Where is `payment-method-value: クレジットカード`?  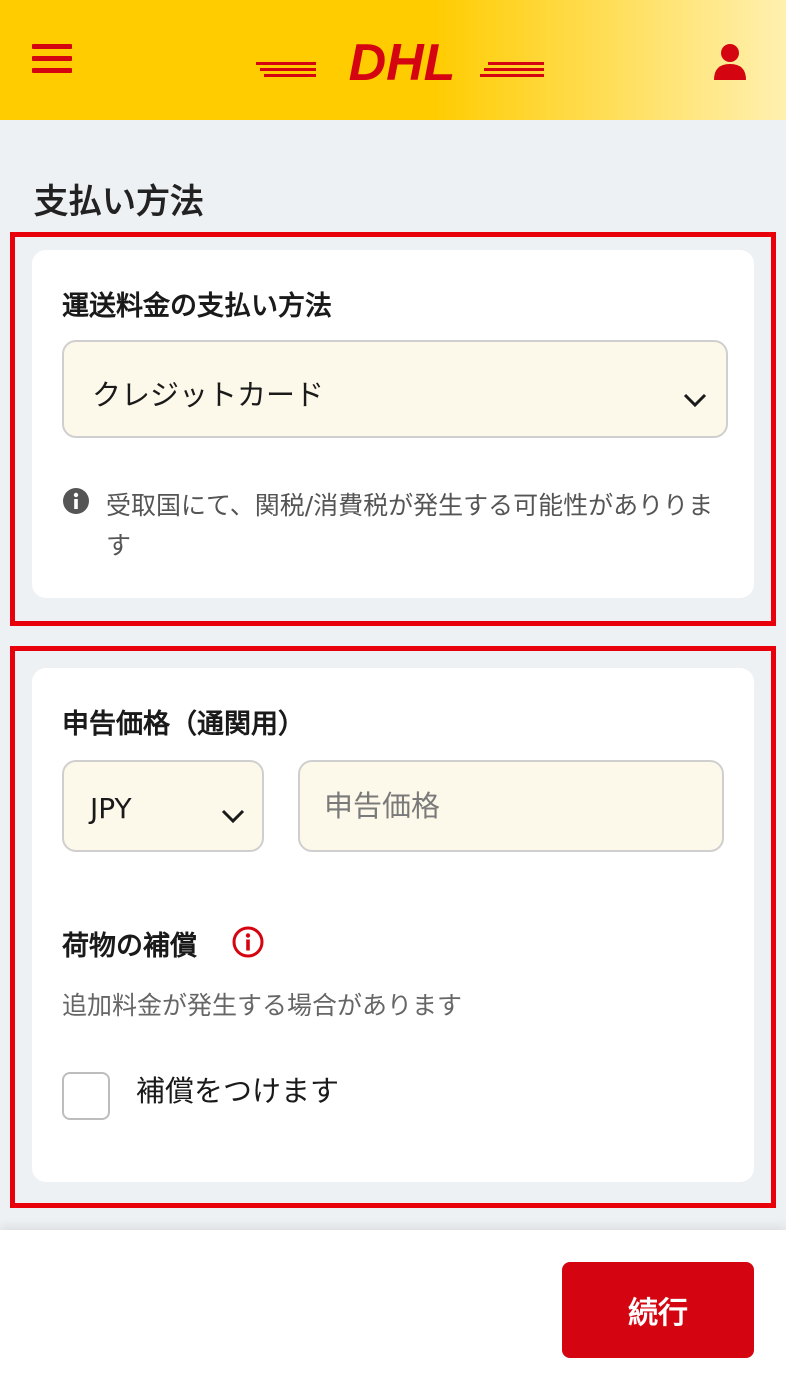 payment-method-value: クレジットカード is located at coordinates (208, 395).